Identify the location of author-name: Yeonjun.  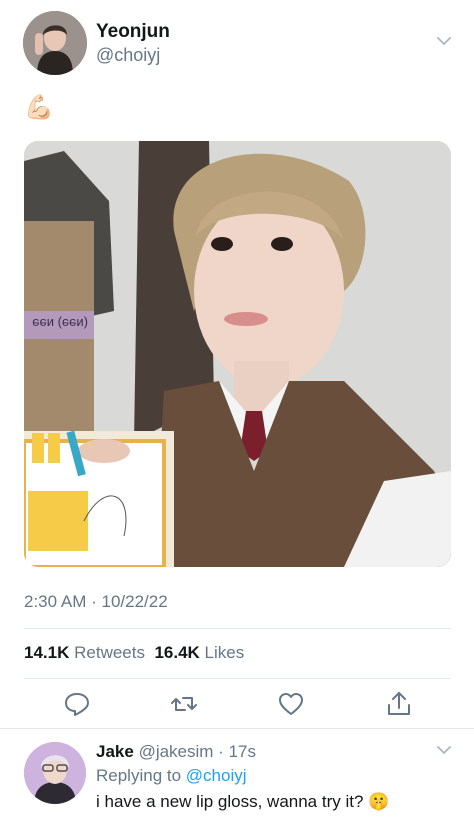
(133, 32).